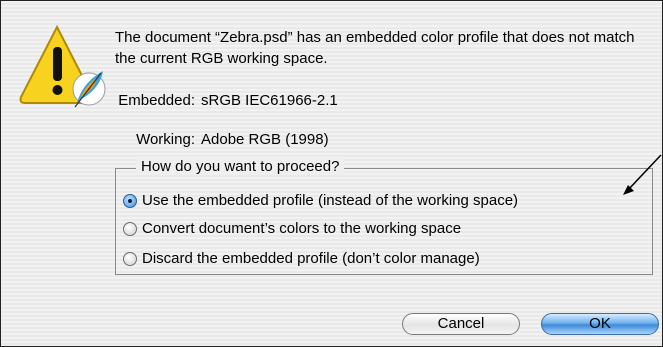 The width and height of the screenshot is (663, 347). Describe the element at coordinates (265, 139) in the screenshot. I see `working-value: Adobe RGB (1998)` at that location.